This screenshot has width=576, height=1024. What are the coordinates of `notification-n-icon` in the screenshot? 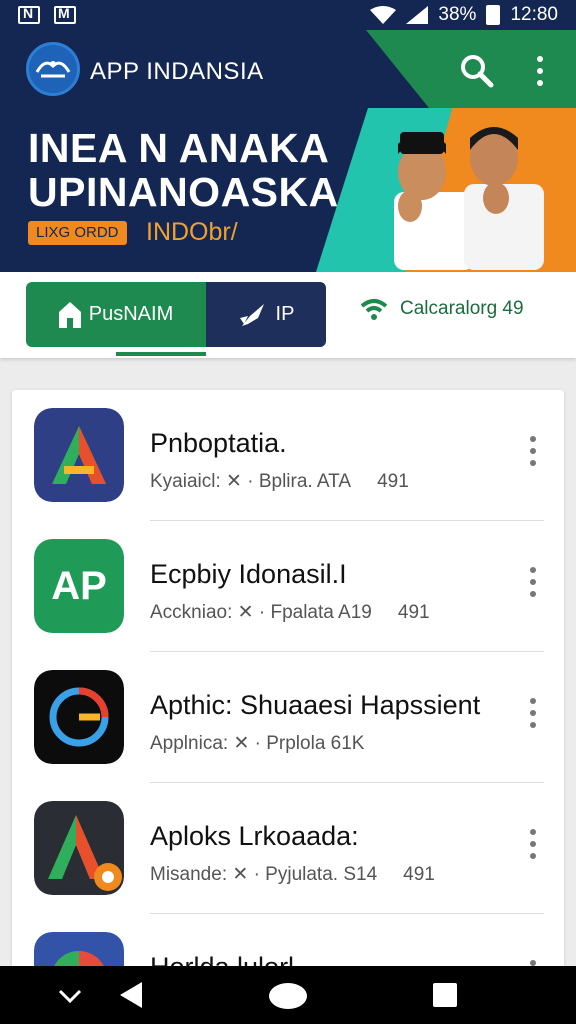 It's located at (29, 14).